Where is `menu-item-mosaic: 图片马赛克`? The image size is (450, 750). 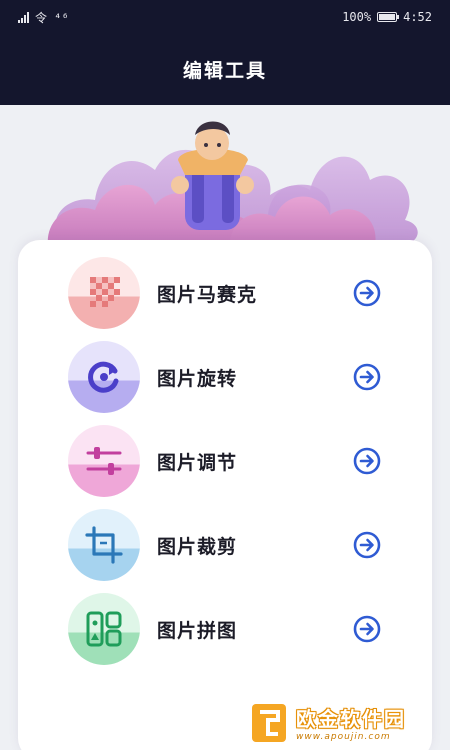 menu-item-mosaic: 图片马赛克 is located at coordinates (225, 293).